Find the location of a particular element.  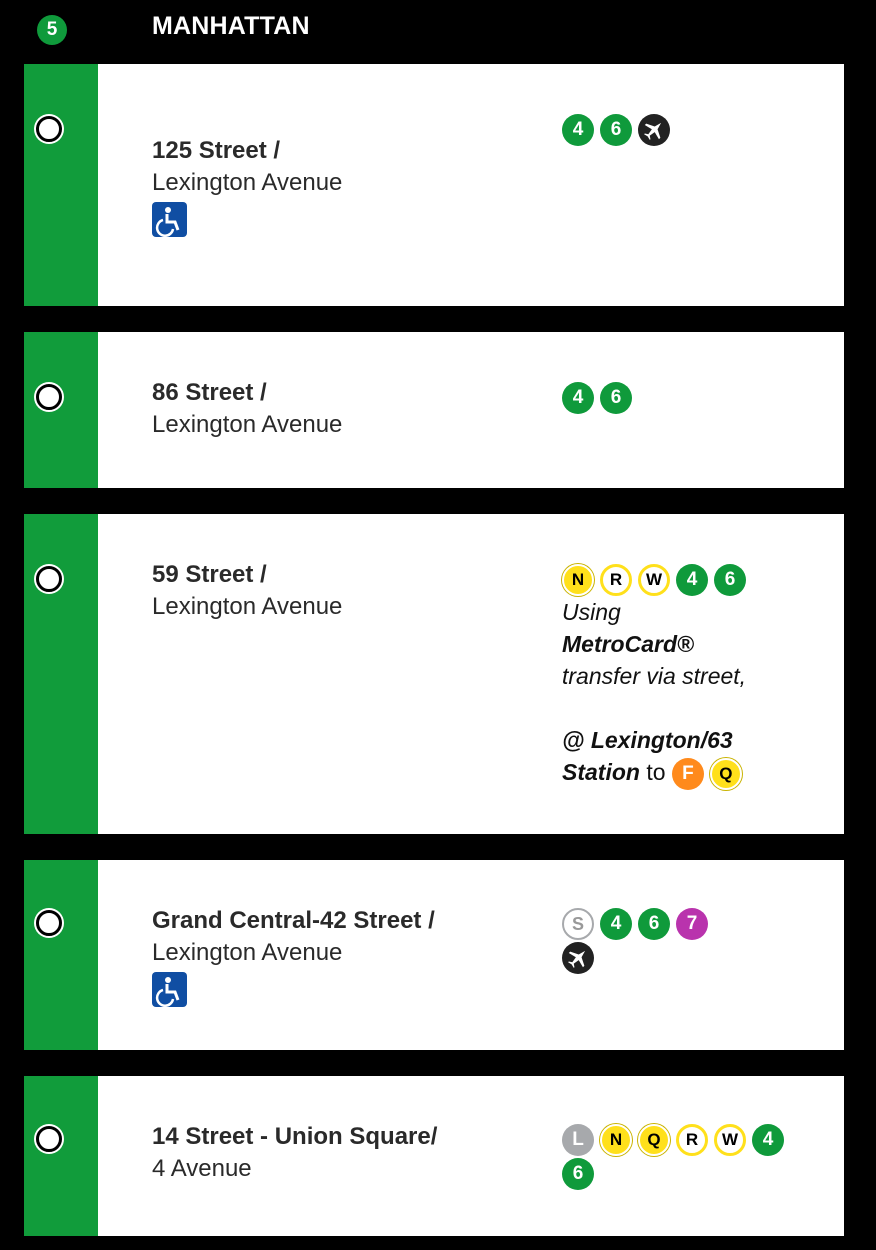

station-name: 59 Street / Lexington Avenue is located at coordinates (247, 591).